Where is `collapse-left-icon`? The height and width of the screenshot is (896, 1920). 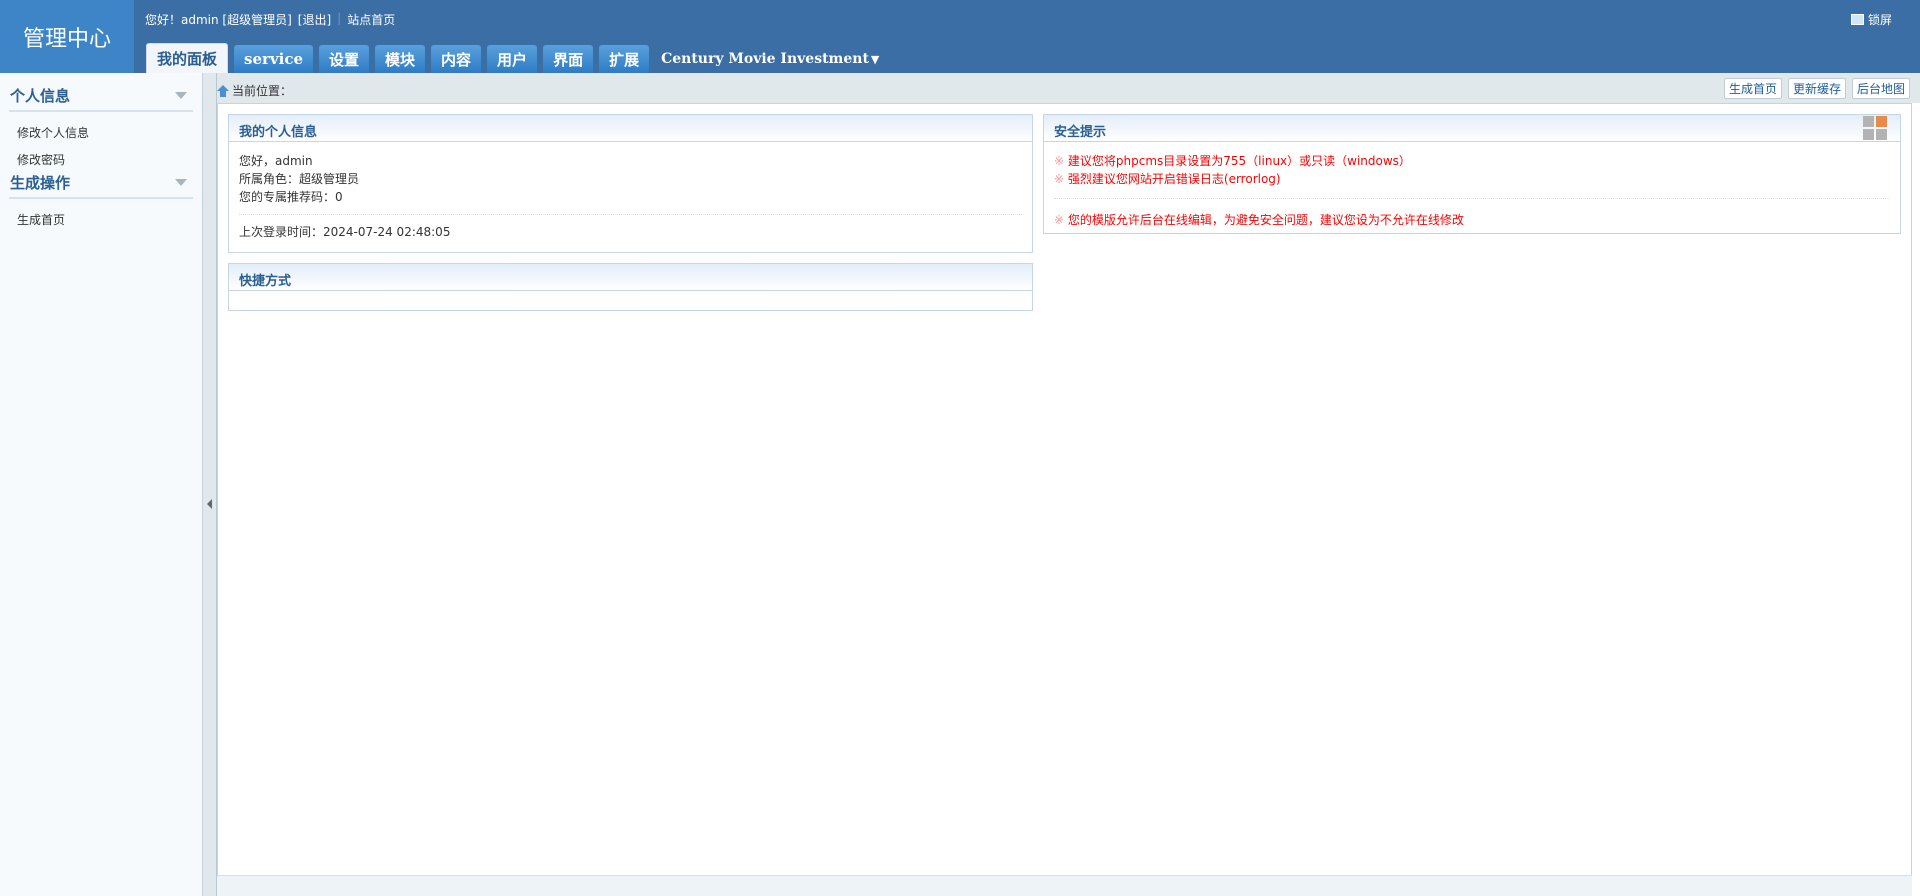 collapse-left-icon is located at coordinates (209, 504).